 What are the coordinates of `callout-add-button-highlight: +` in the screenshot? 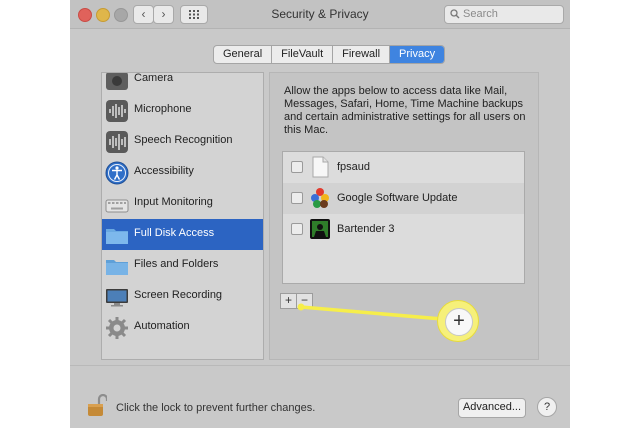 It's located at (458, 321).